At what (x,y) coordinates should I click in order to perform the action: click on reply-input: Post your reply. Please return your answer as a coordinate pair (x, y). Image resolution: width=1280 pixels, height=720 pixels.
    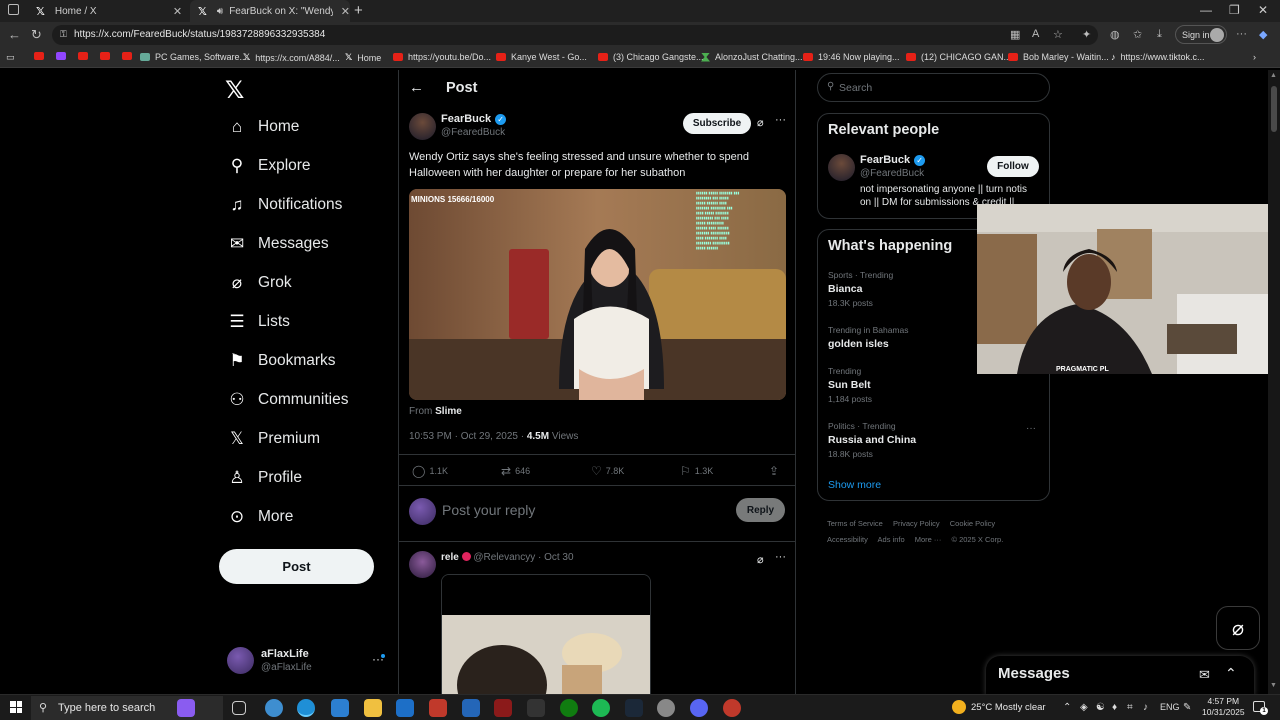
    Looking at the image, I should click on (488, 510).